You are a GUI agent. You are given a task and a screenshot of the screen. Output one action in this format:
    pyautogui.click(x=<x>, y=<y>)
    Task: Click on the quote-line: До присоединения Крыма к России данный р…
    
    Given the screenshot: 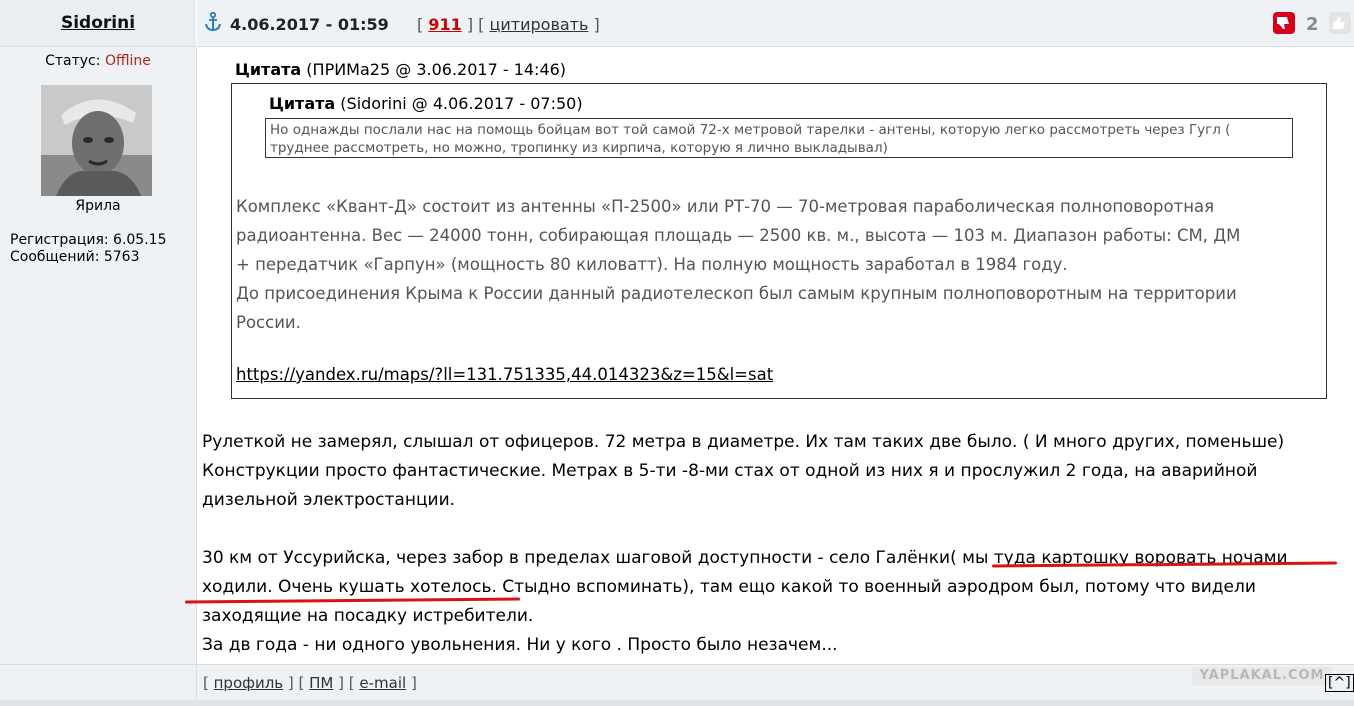 What is the action you would take?
    pyautogui.click(x=736, y=293)
    